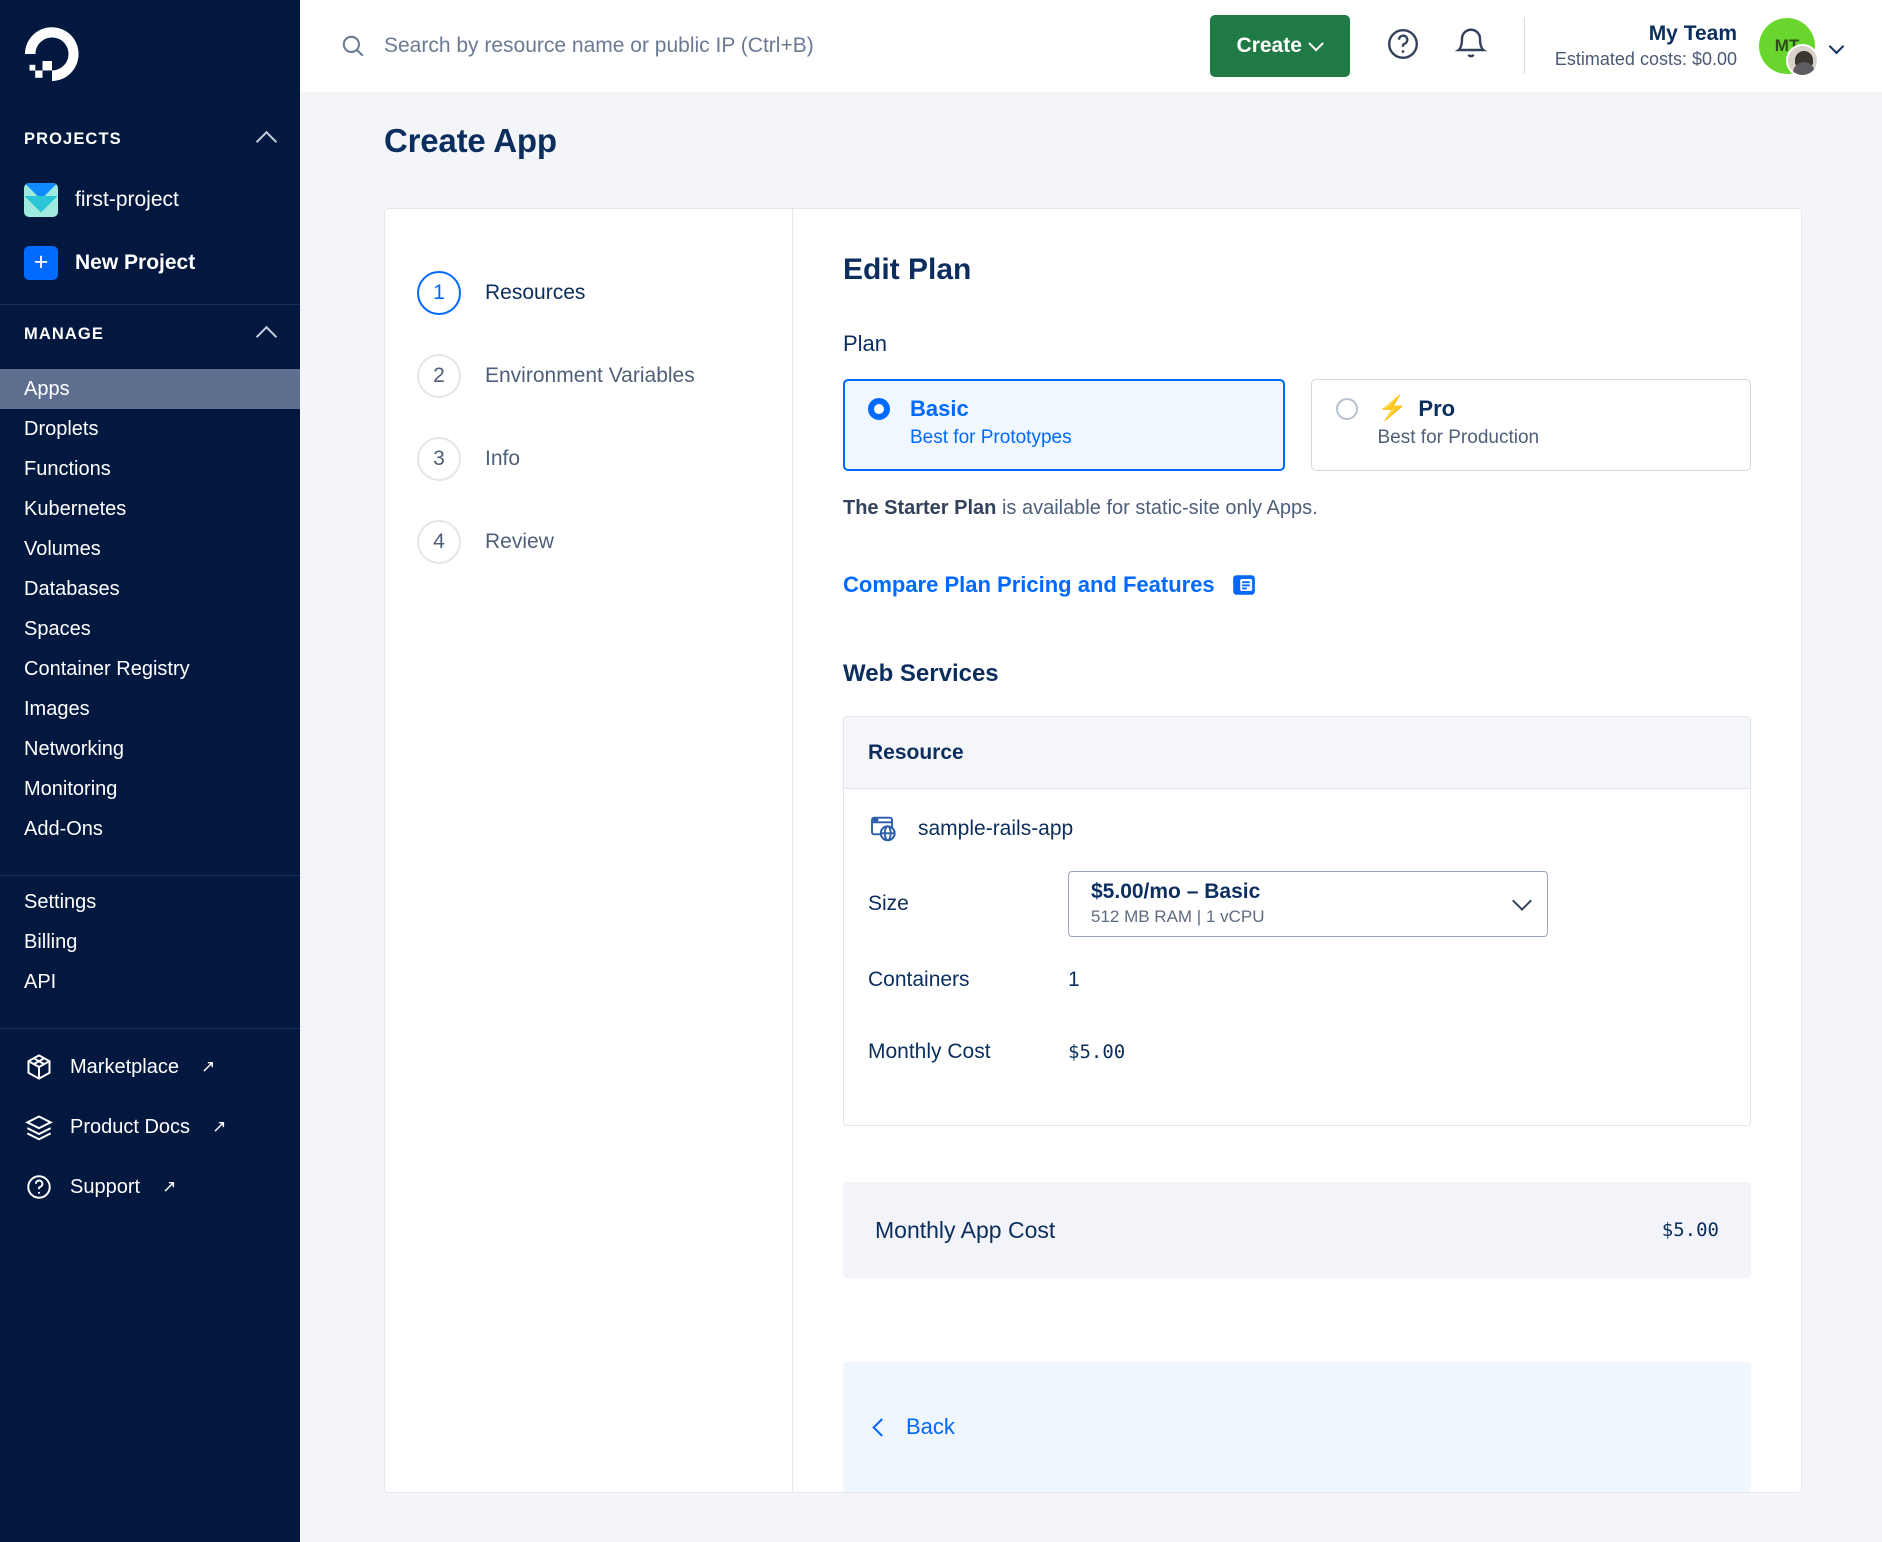  I want to click on plan-option-pro-header: ⚡ Pro, so click(1543, 409).